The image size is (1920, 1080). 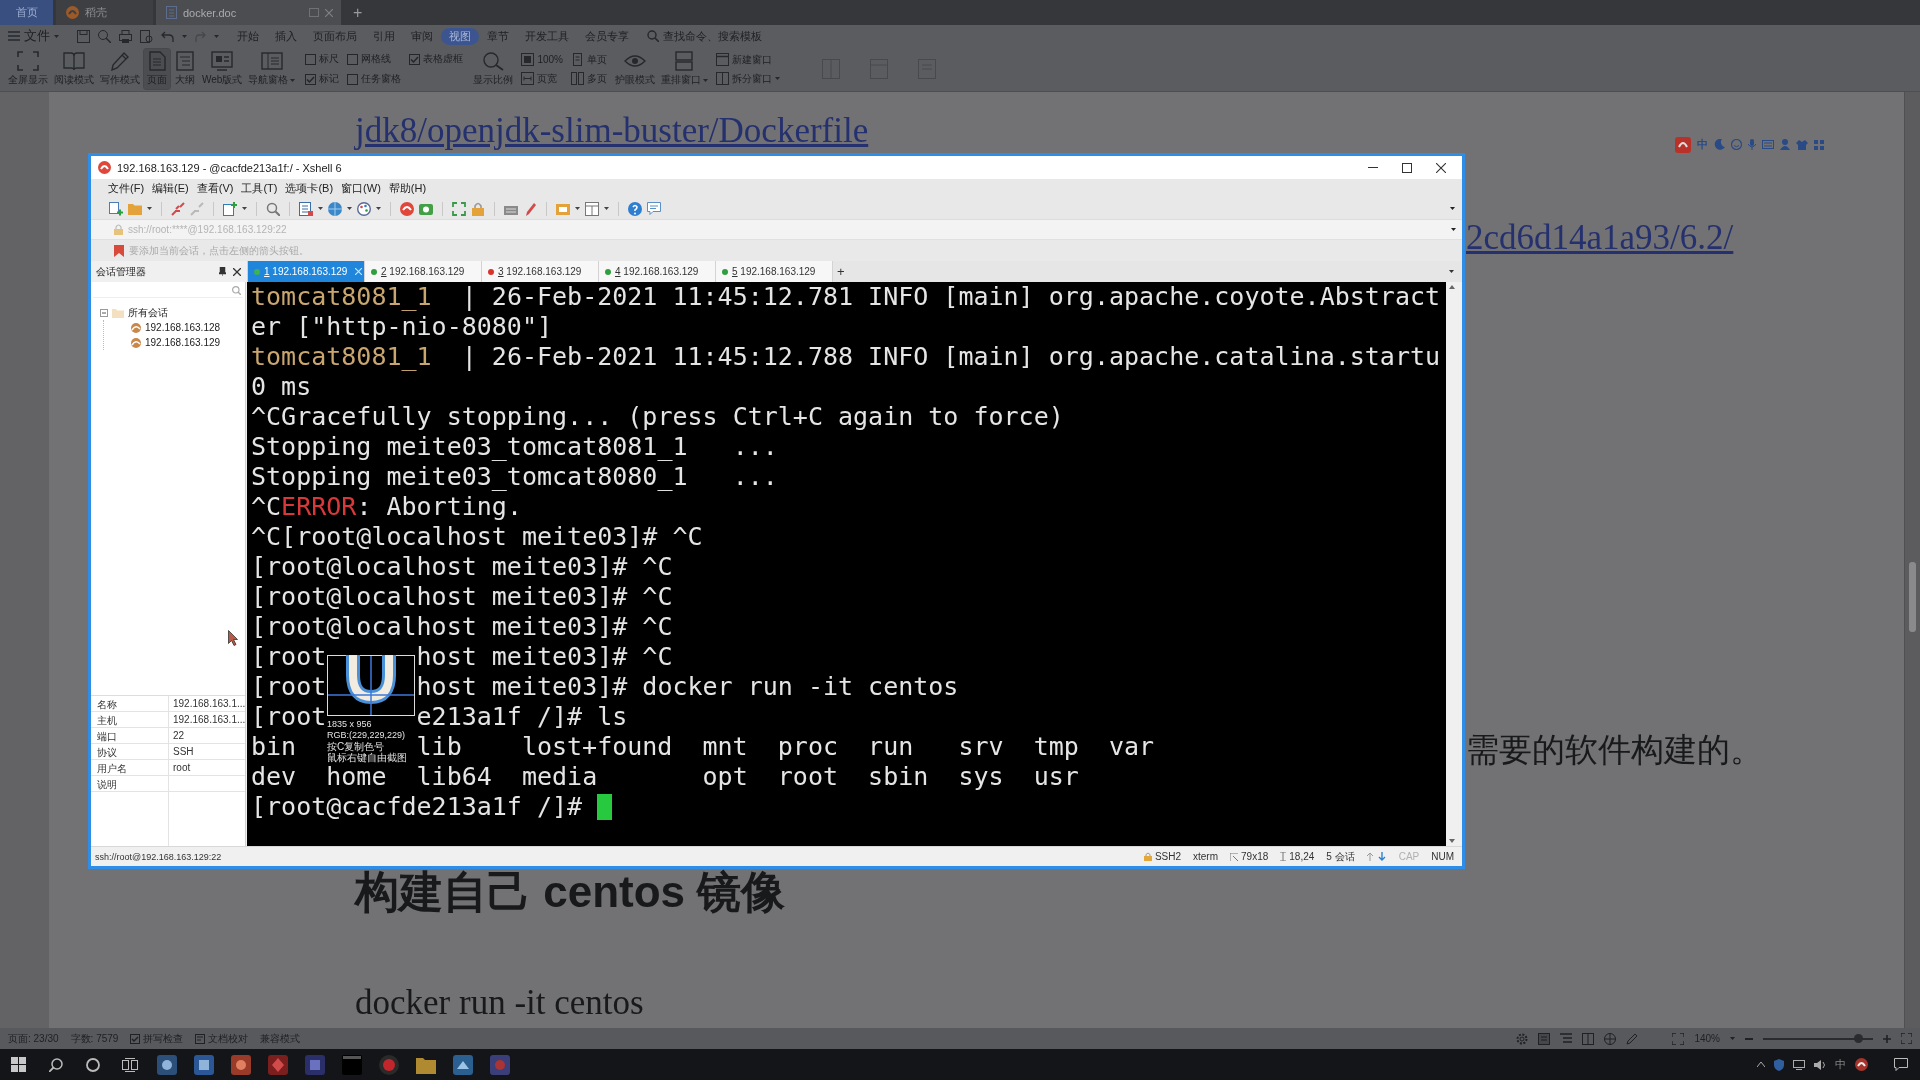 What do you see at coordinates (1707, 1038) in the screenshot?
I see `zoom-value: 140%` at bounding box center [1707, 1038].